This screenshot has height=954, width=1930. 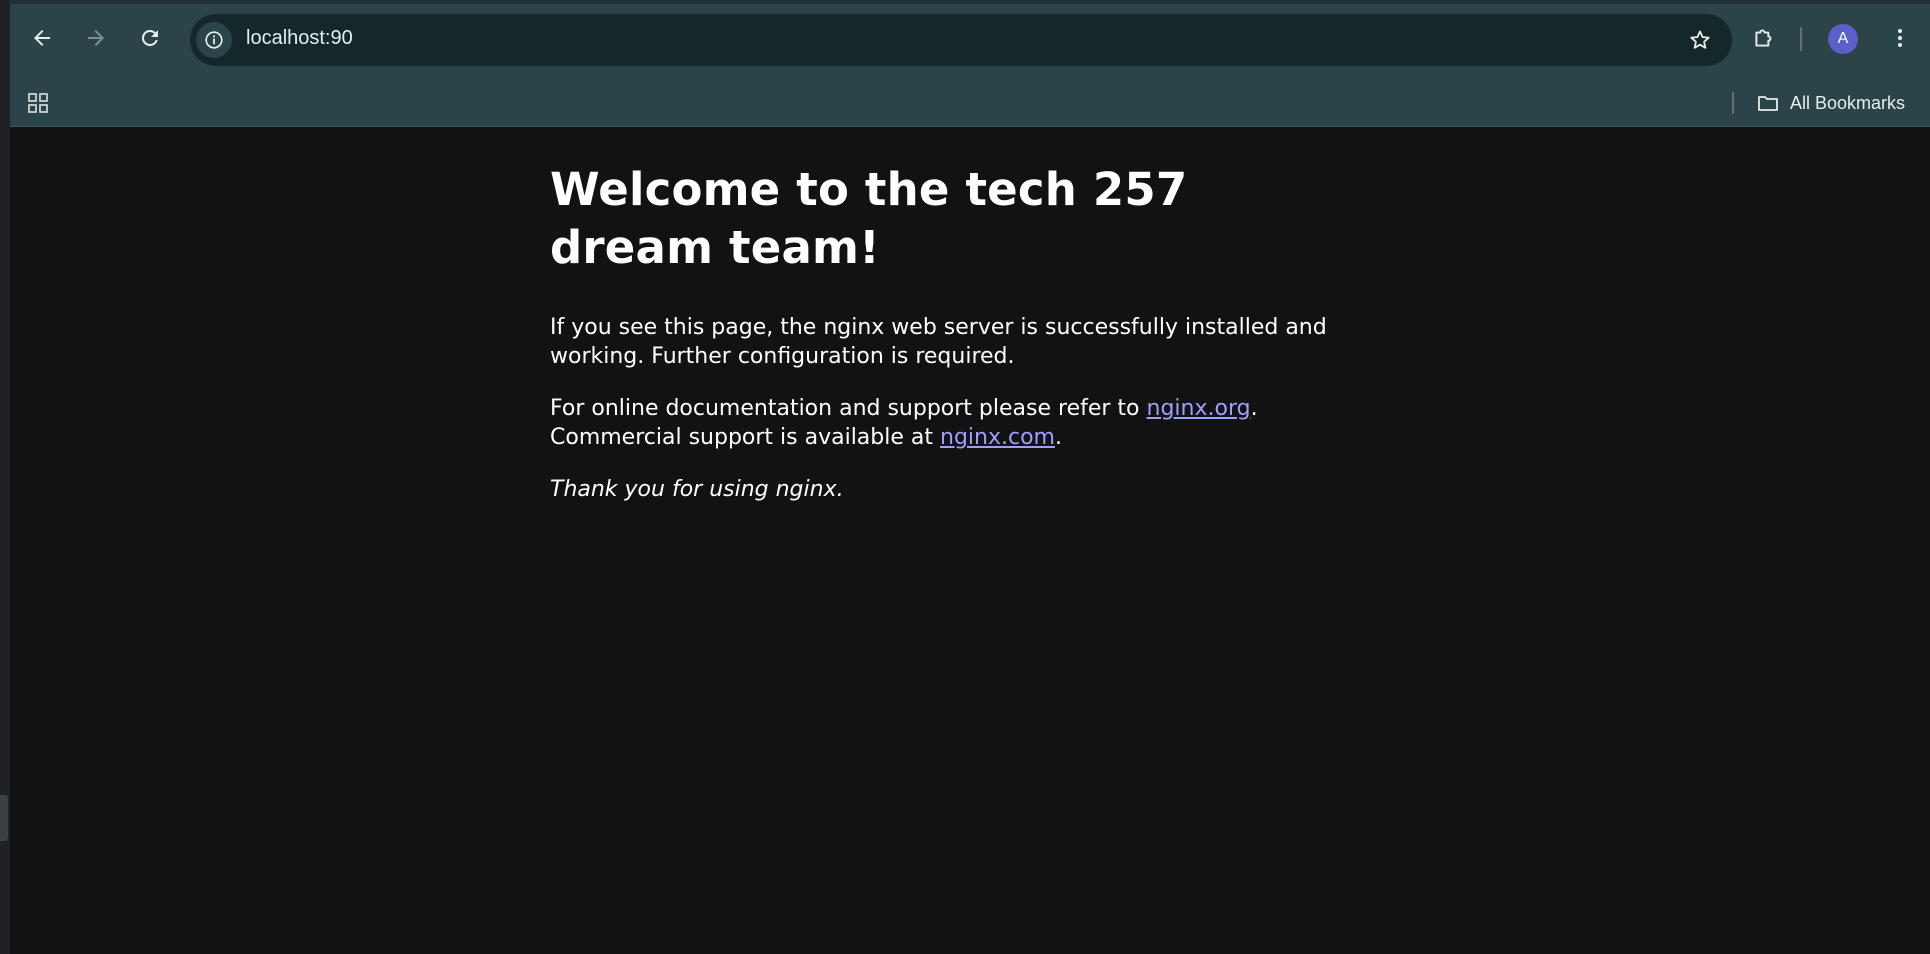 What do you see at coordinates (299, 38) in the screenshot?
I see `url-text: localhost:90` at bounding box center [299, 38].